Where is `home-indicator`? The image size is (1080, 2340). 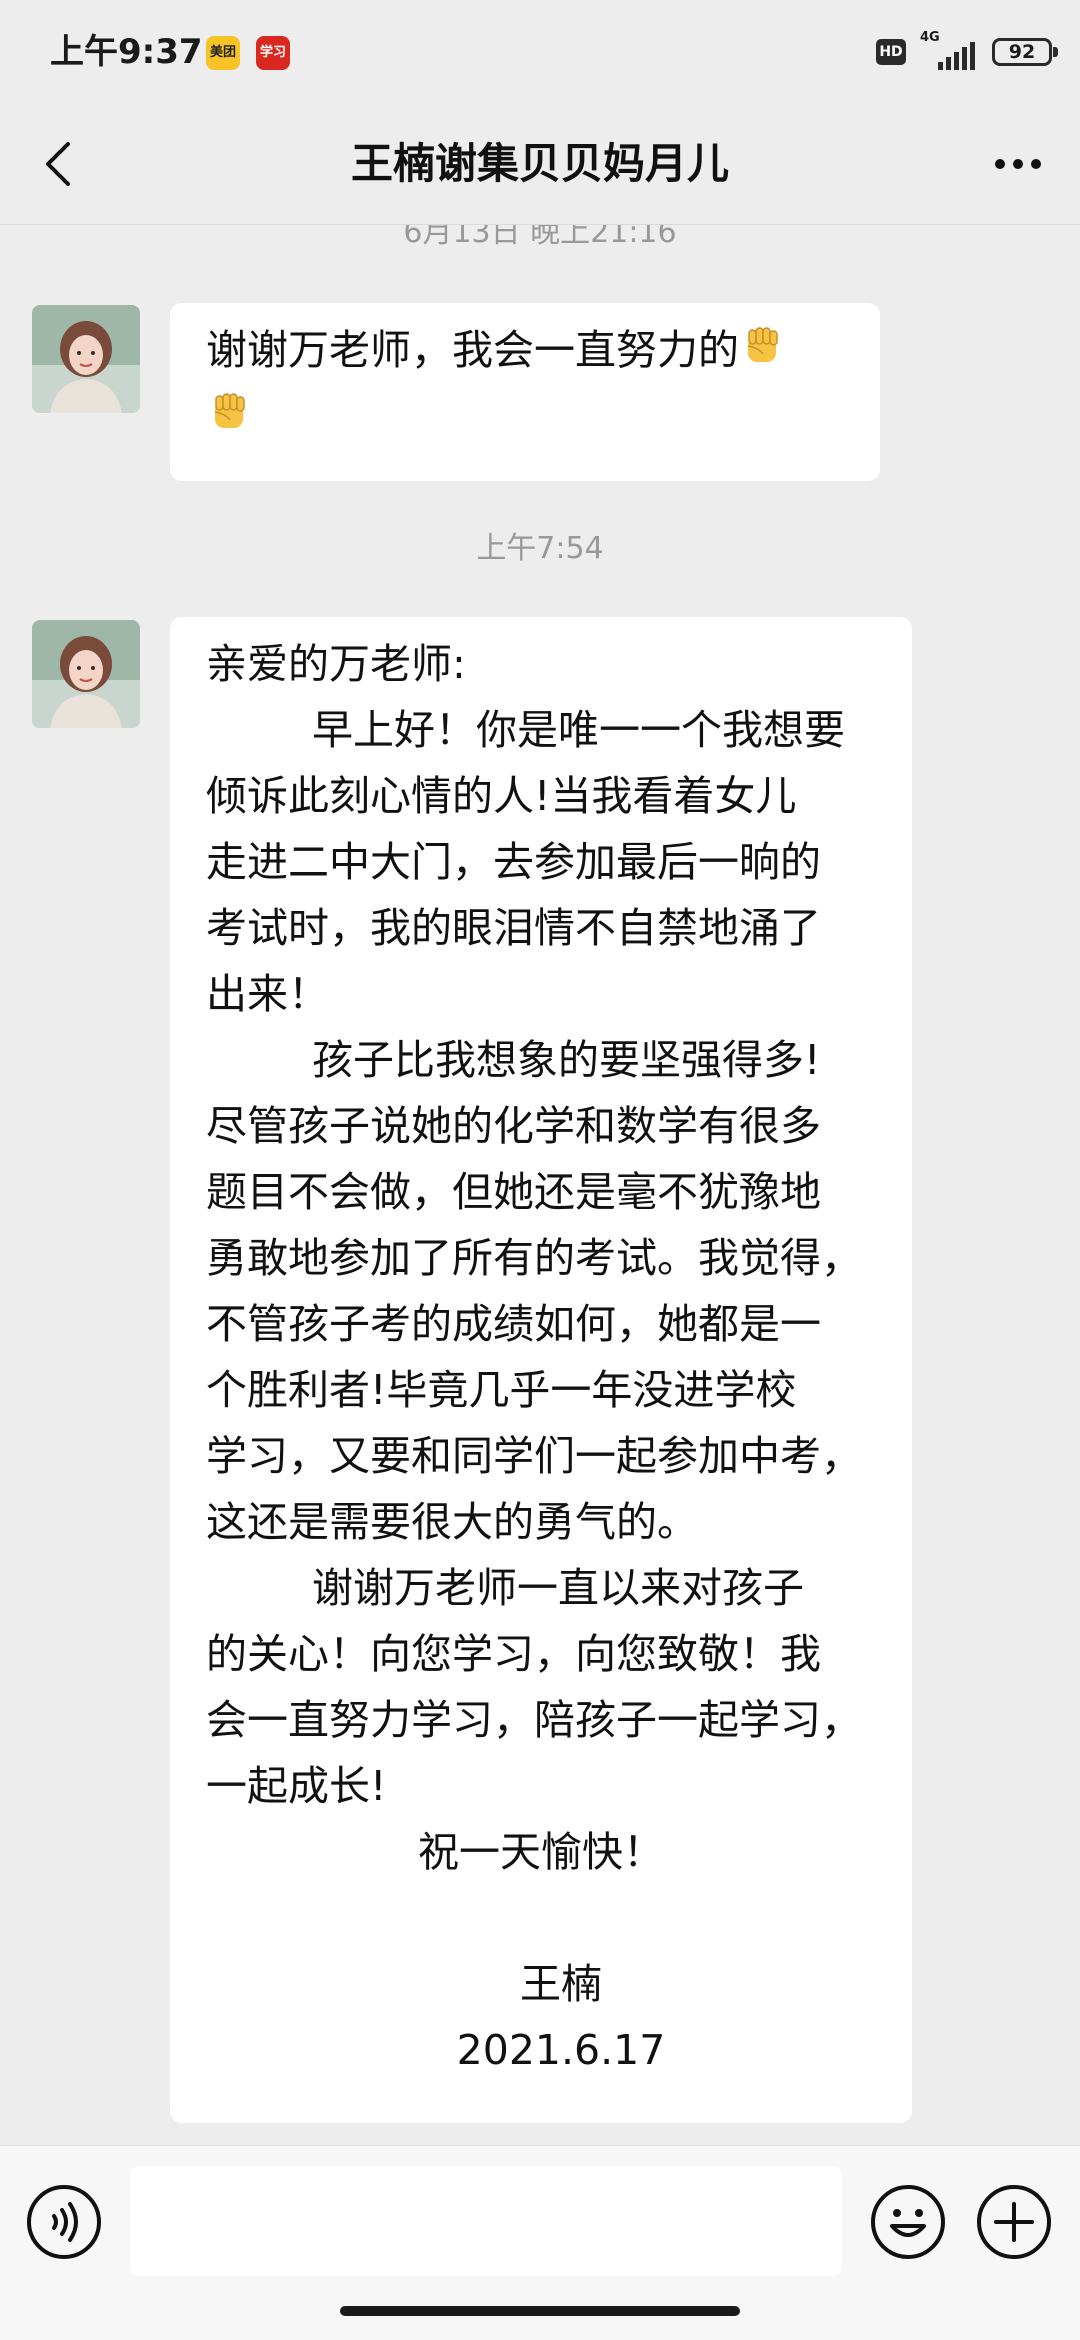
home-indicator is located at coordinates (540, 2311).